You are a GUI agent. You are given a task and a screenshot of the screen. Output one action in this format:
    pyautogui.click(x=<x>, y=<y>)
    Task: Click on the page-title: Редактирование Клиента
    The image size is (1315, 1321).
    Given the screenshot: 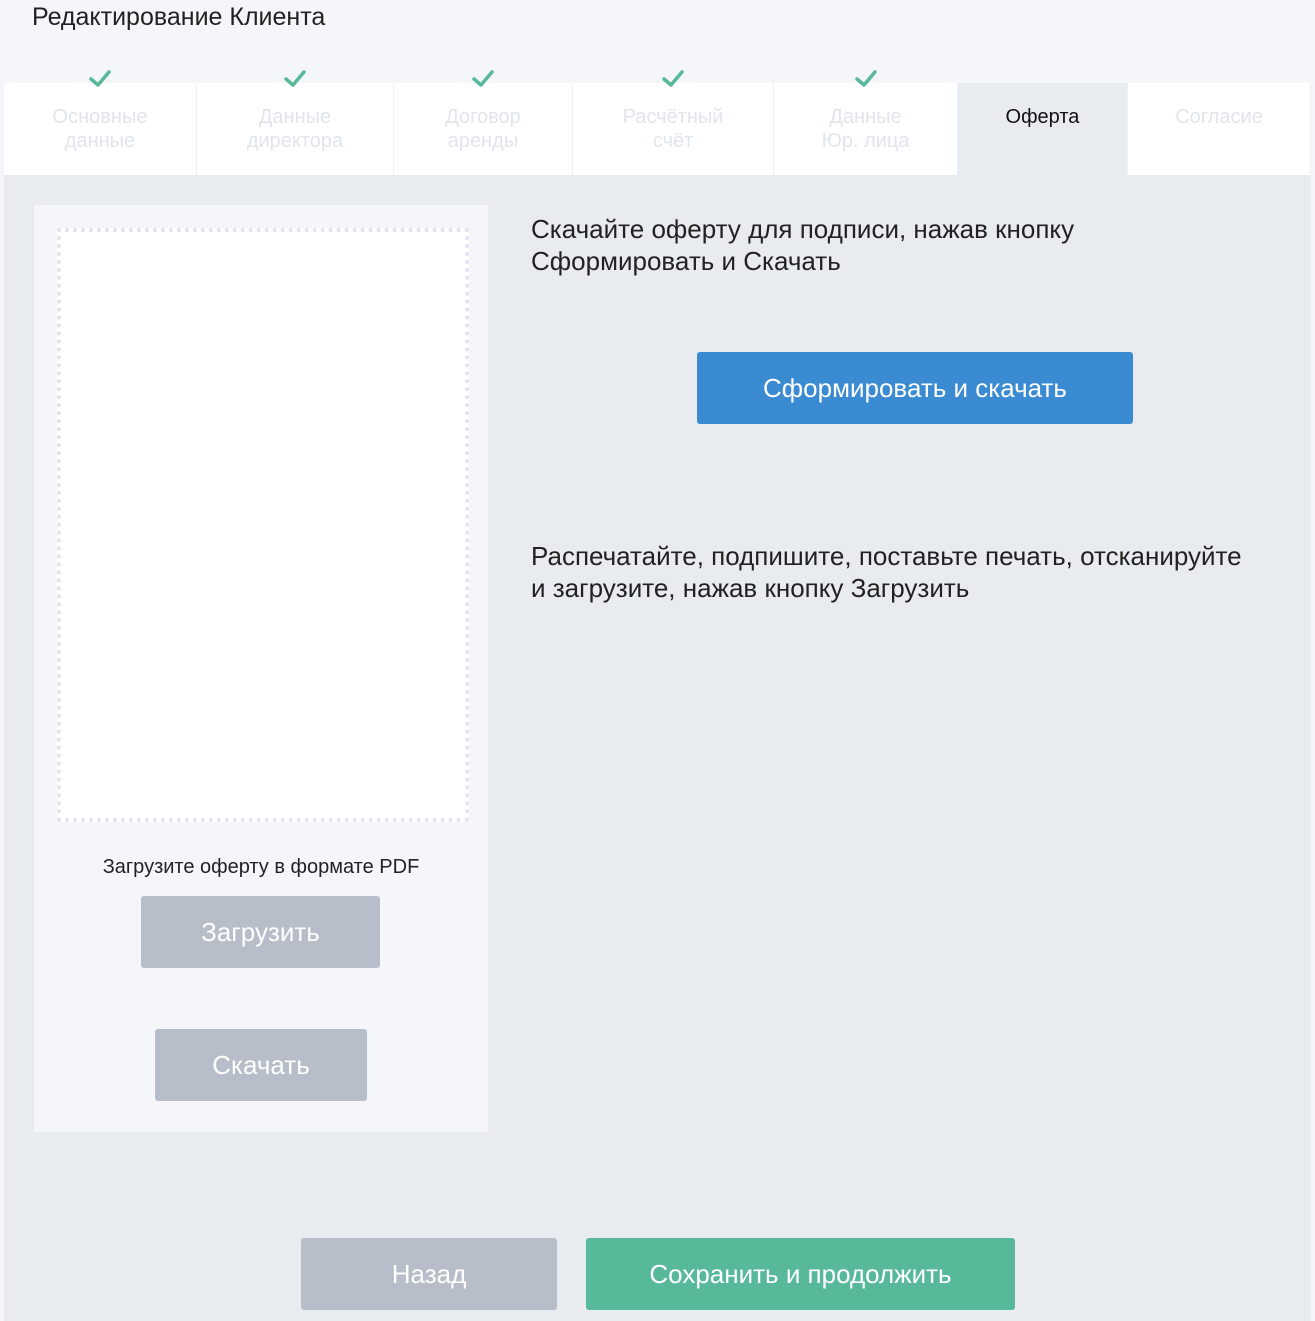 What is the action you would take?
    pyautogui.click(x=179, y=17)
    